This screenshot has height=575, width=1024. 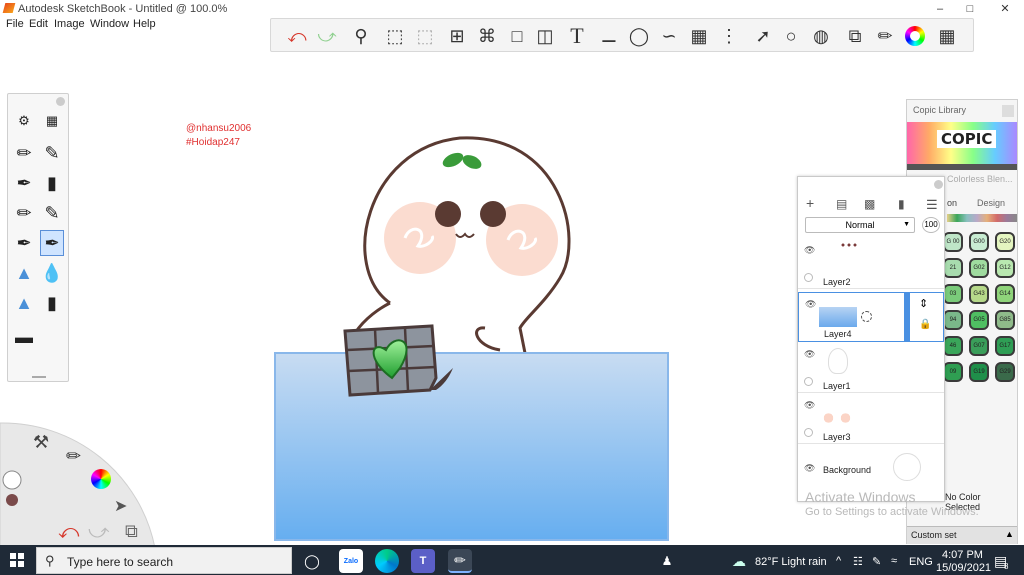 What do you see at coordinates (387, 561) in the screenshot?
I see `edge-browser-icon` at bounding box center [387, 561].